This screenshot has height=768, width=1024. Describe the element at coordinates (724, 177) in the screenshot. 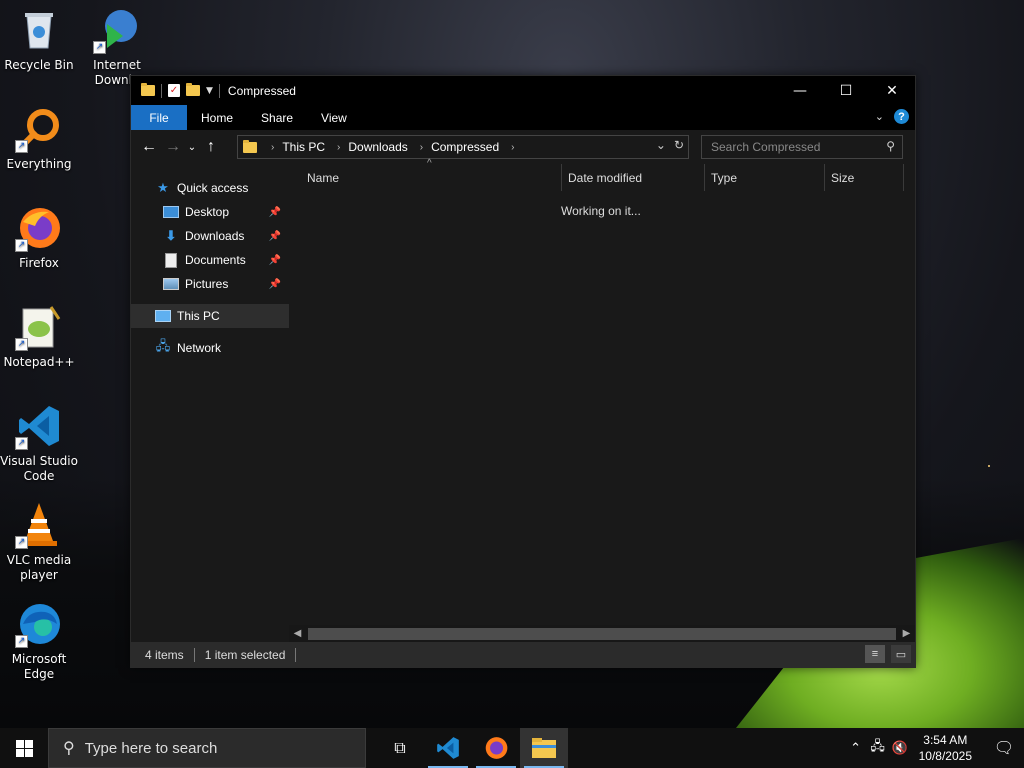

I see `column-header-label: Type` at that location.